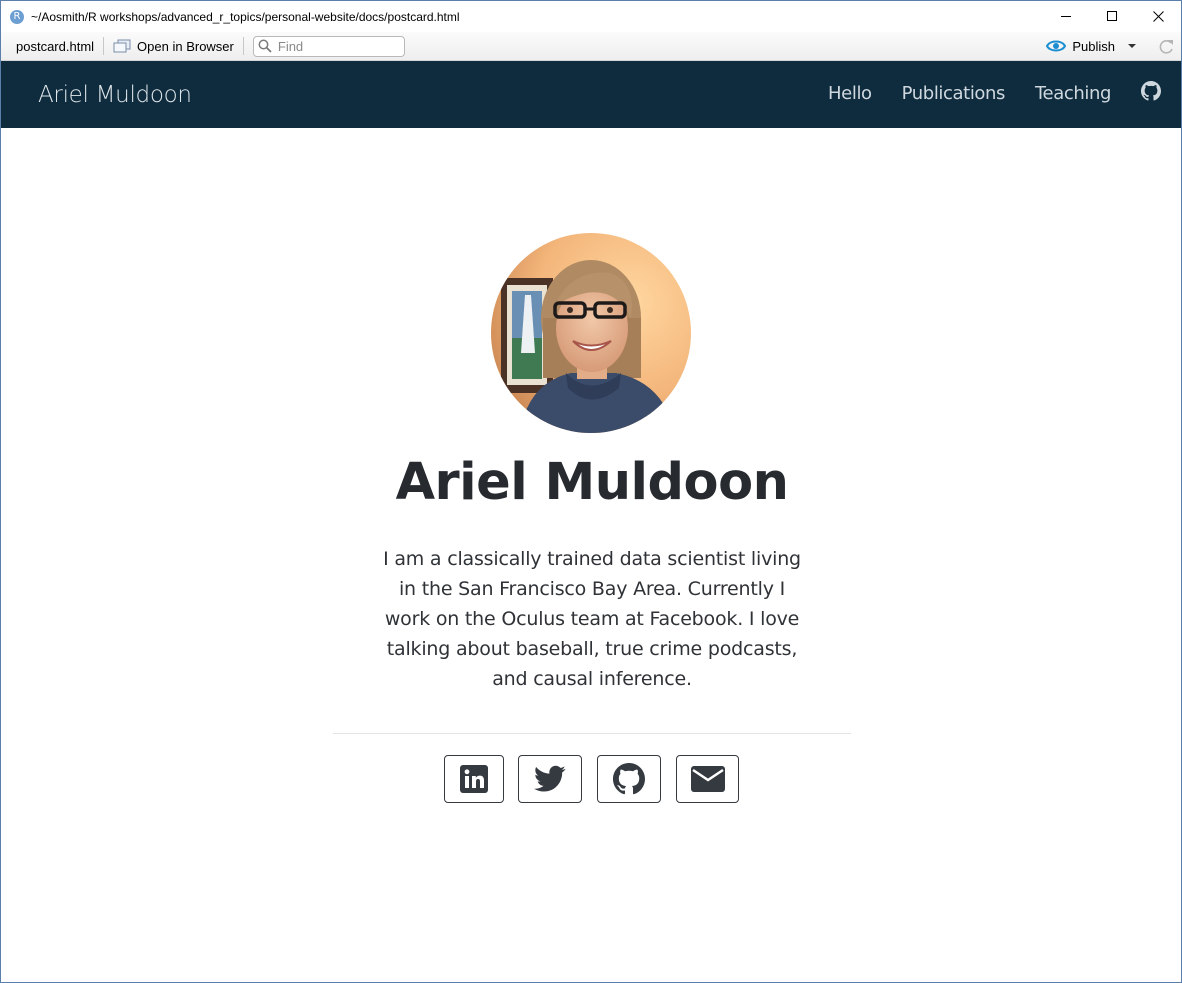  Describe the element at coordinates (1166, 47) in the screenshot. I see `refresh-icon` at that location.